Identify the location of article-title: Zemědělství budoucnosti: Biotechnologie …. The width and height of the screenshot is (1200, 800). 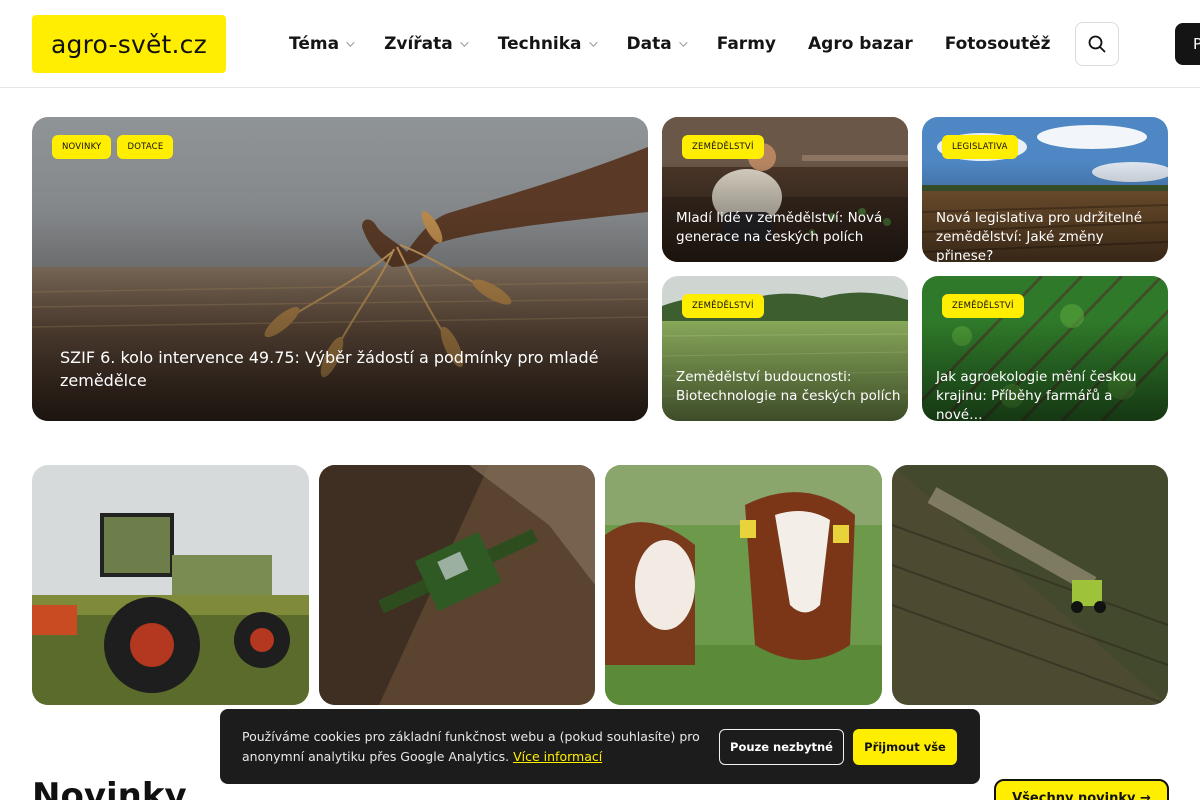
(788, 387).